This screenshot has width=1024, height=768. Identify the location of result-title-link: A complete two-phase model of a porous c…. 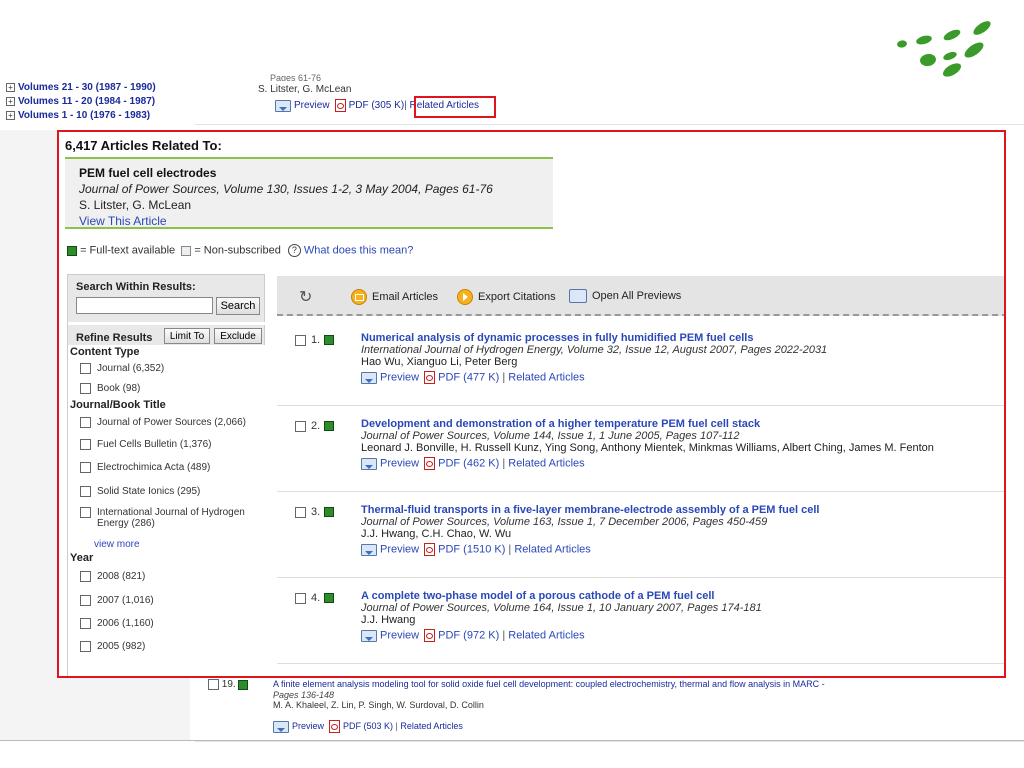
(681, 596).